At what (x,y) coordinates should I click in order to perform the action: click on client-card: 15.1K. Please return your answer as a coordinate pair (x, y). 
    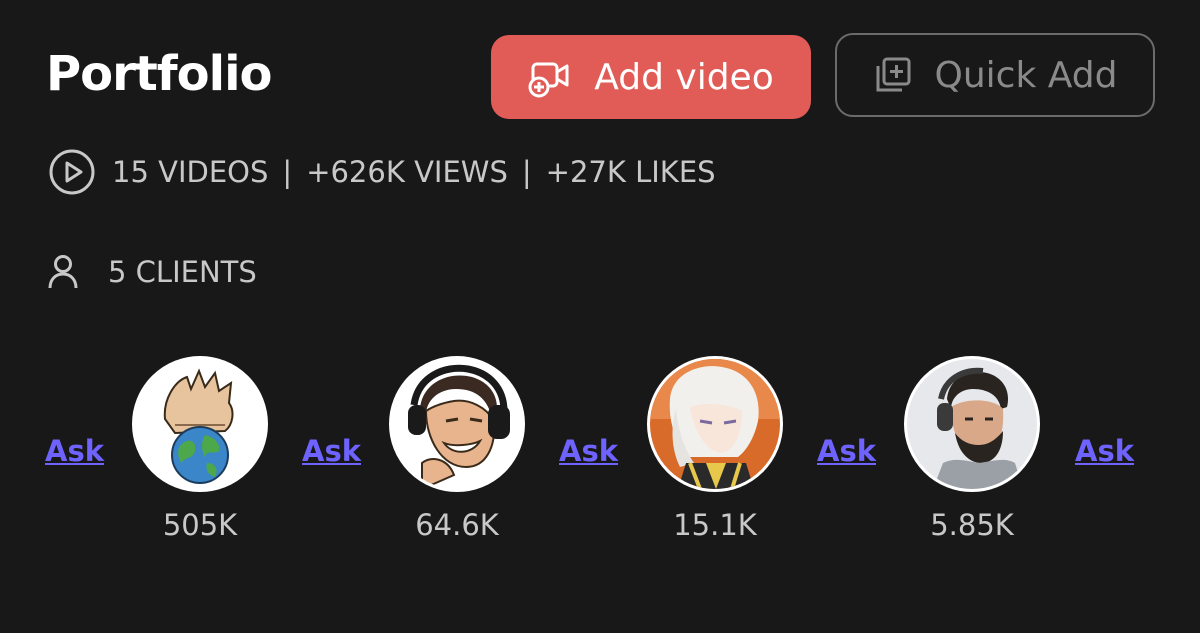
    Looking at the image, I should click on (715, 449).